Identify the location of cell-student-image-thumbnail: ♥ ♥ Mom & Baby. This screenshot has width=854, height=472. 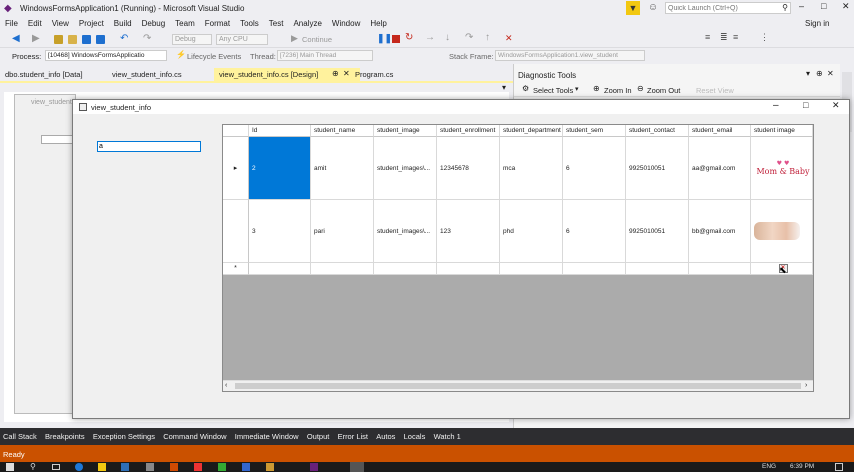
(782, 168).